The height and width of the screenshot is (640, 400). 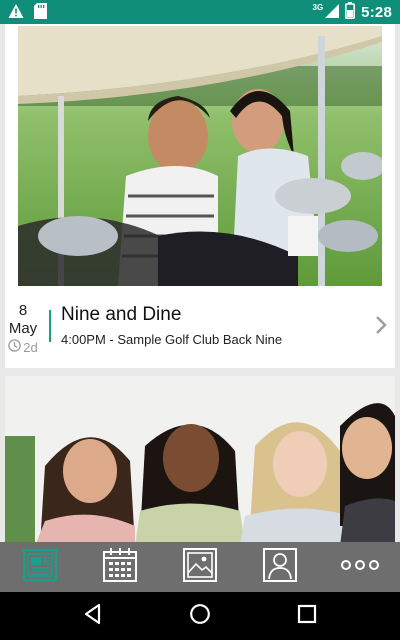 What do you see at coordinates (332, 13) in the screenshot?
I see `signal-icon` at bounding box center [332, 13].